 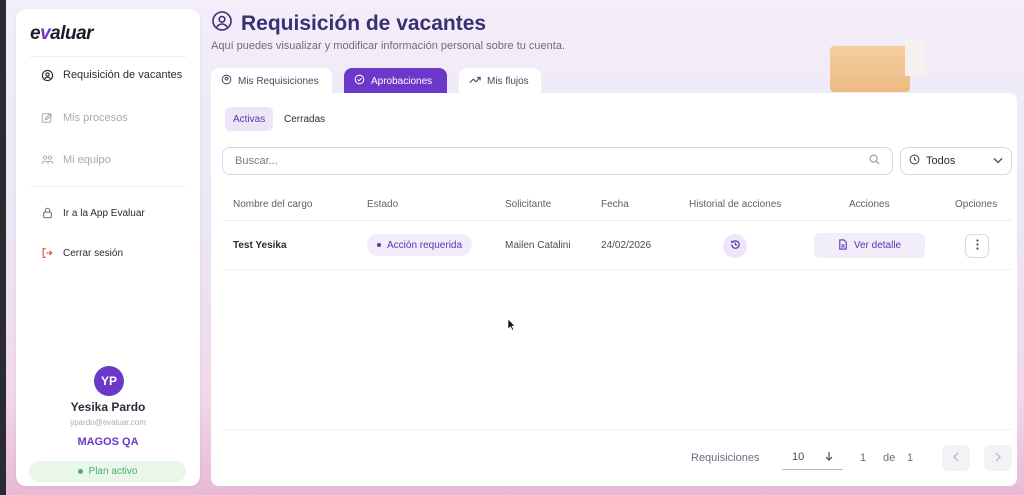 I want to click on chevron-right-icon, so click(x=998, y=458).